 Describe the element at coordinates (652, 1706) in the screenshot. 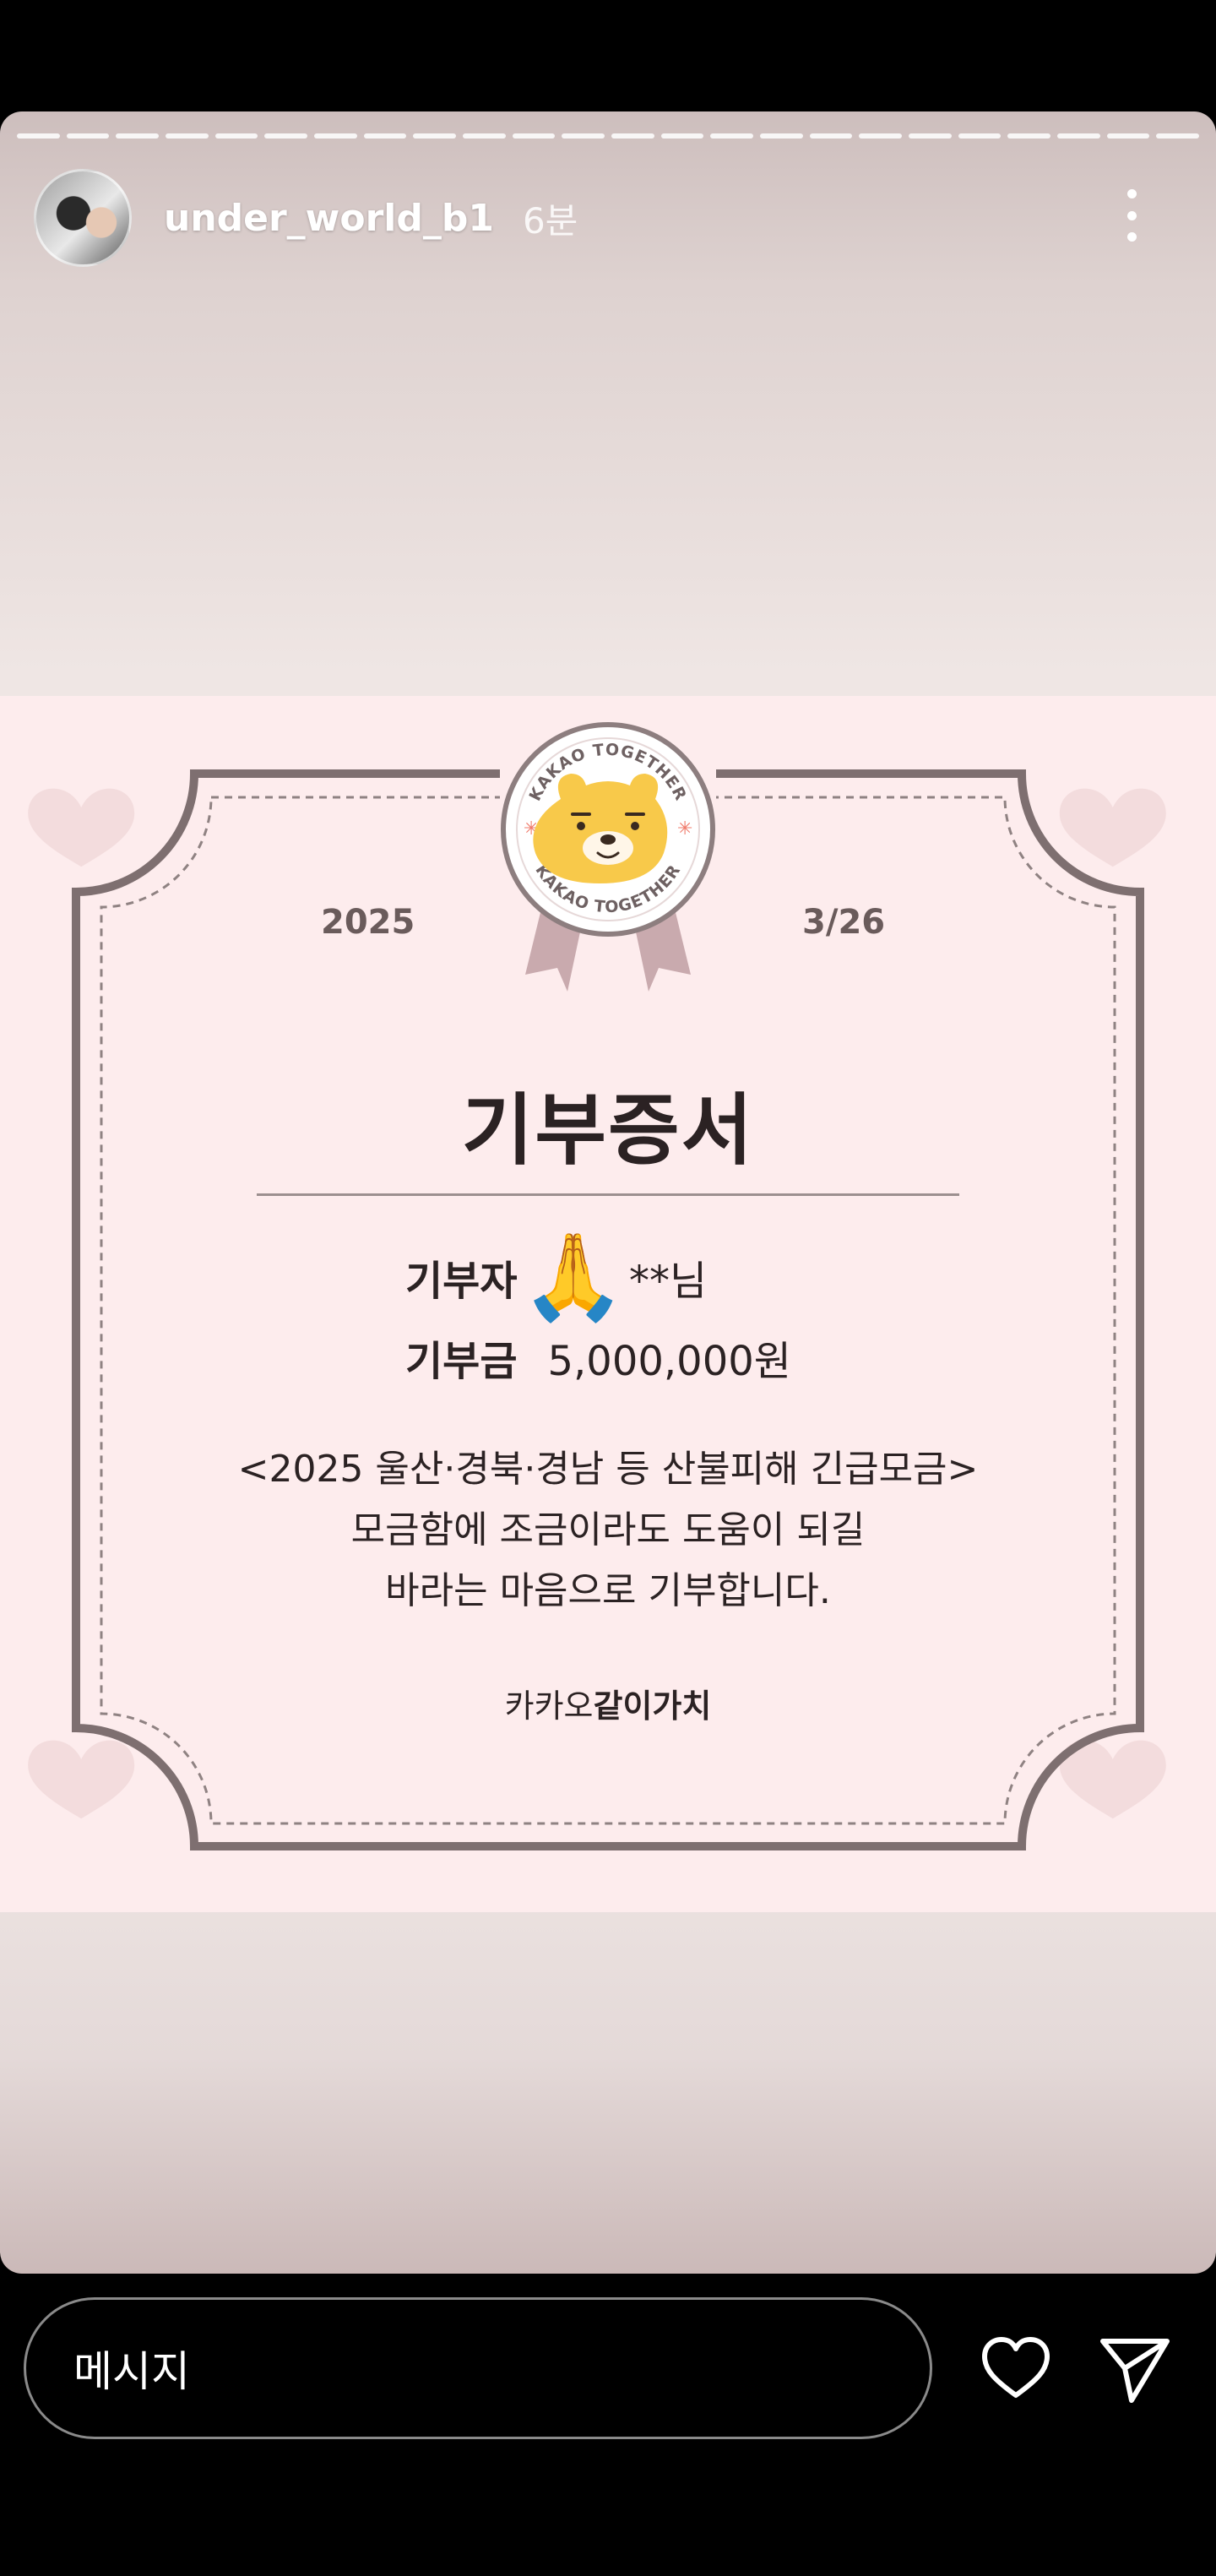

I see `brand-bold: 같이가치` at that location.